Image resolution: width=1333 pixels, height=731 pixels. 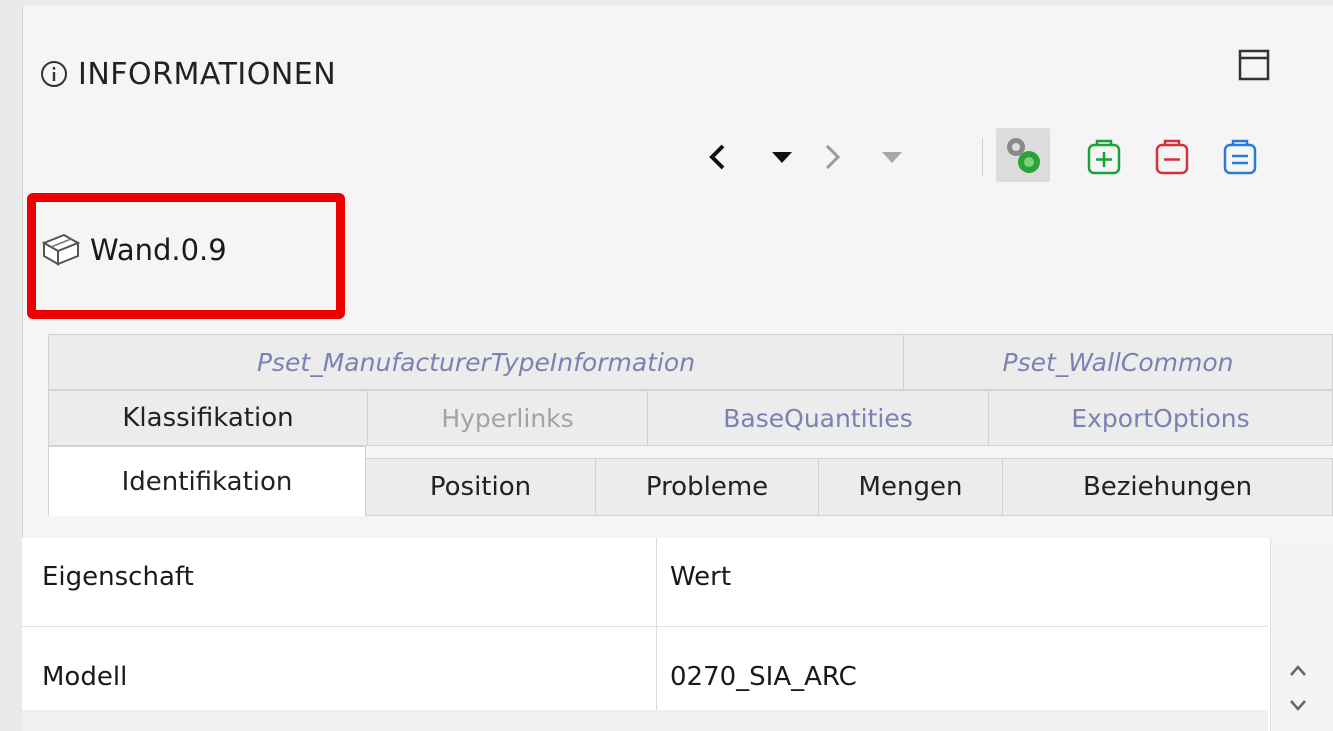 I want to click on tab-pset-wall-common: Pset_WallCommon, so click(x=1118, y=362).